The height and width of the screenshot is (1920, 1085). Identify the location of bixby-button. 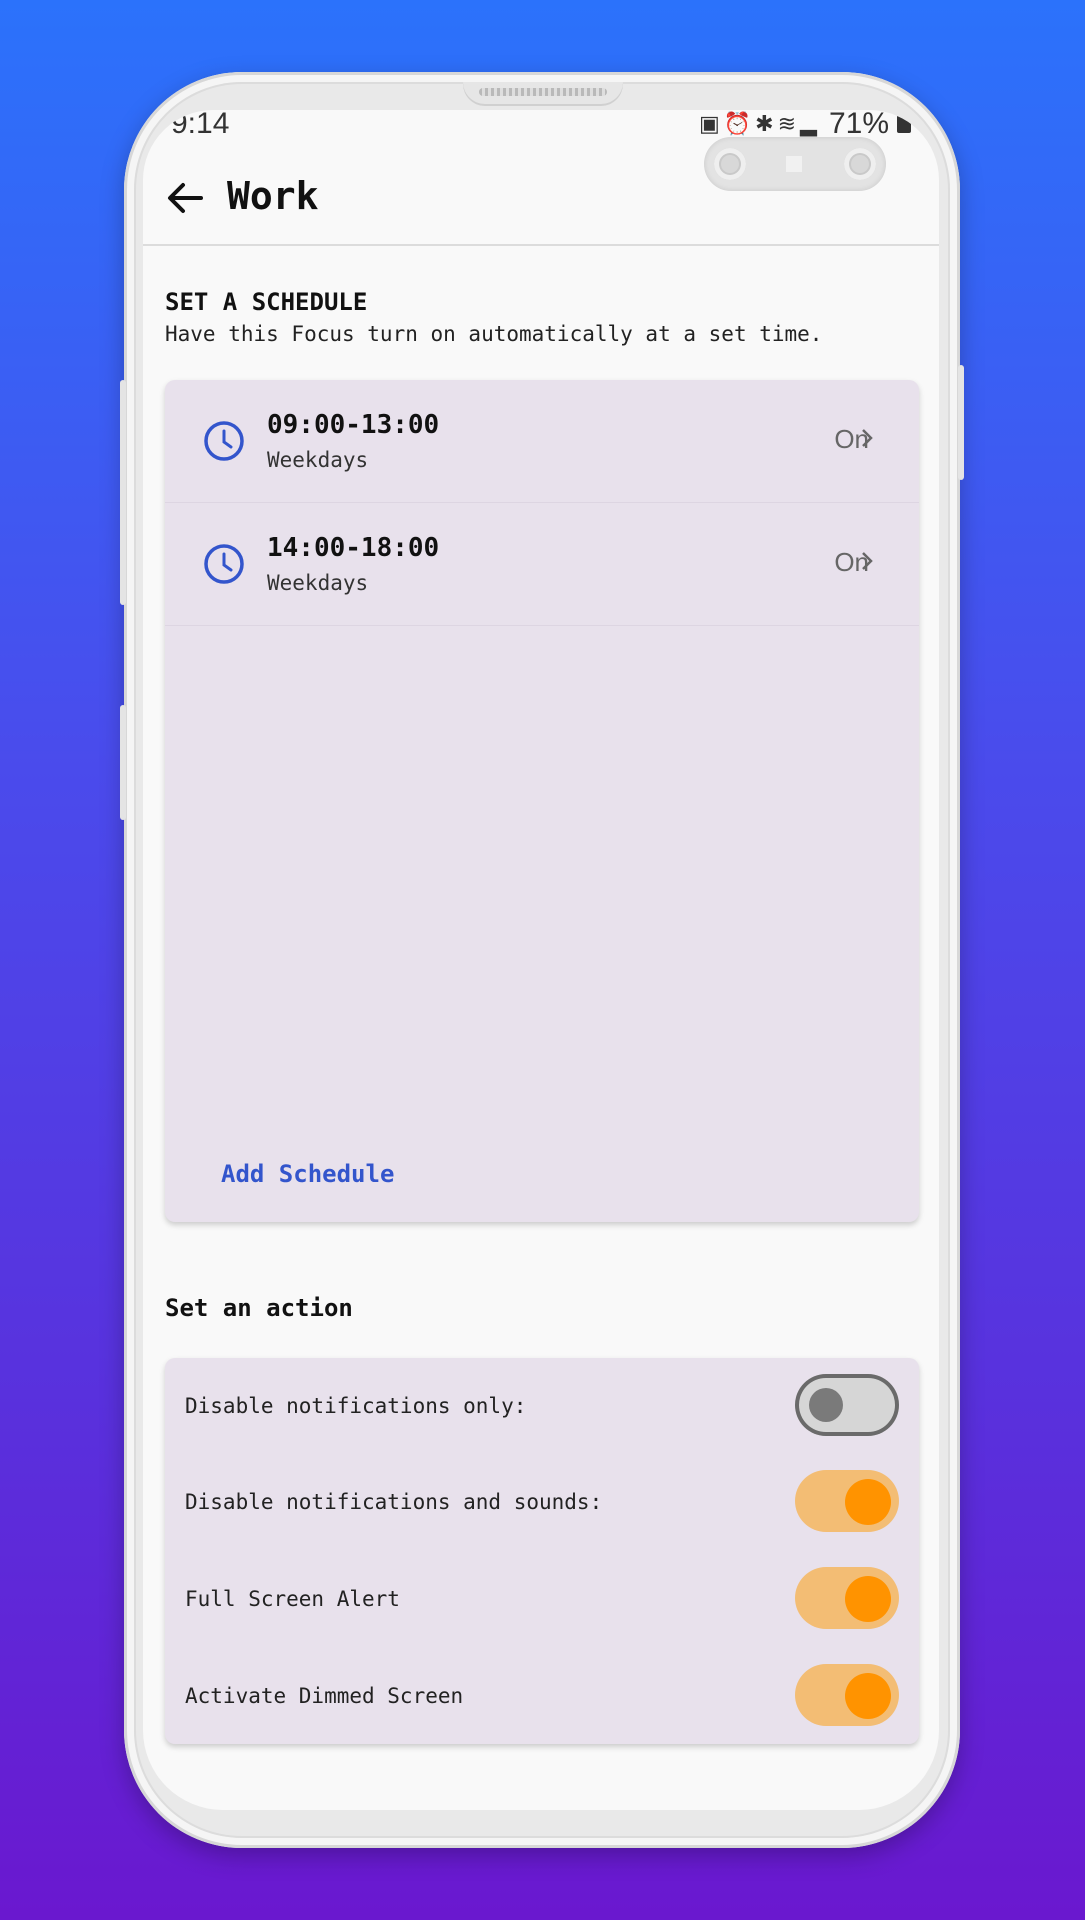
(123, 762).